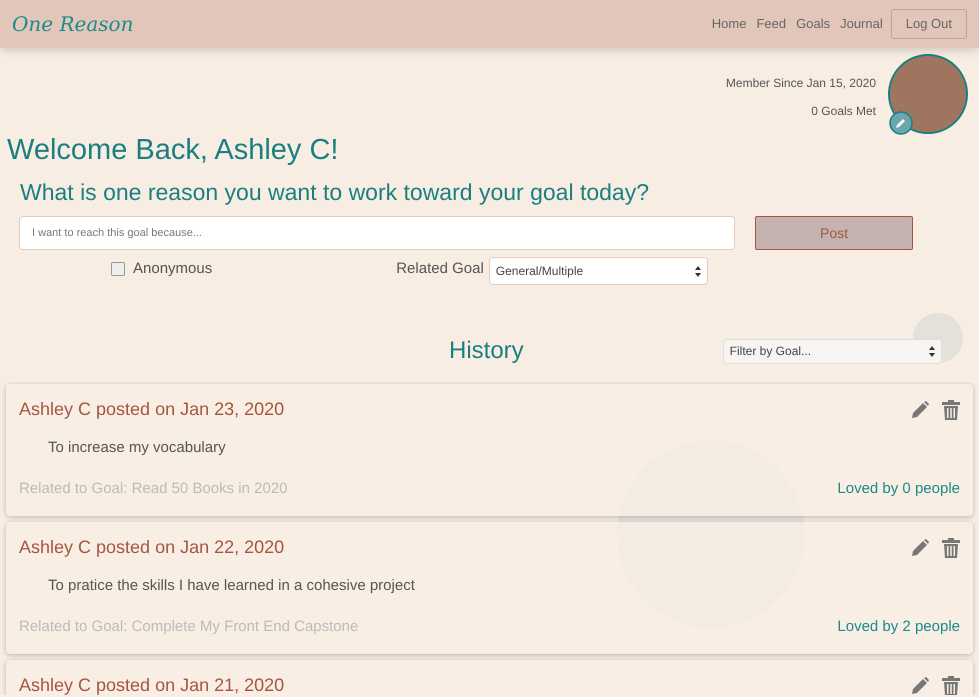 Image resolution: width=979 pixels, height=697 pixels. What do you see at coordinates (898, 488) in the screenshot?
I see `loved-by-text: Loved by 0 people` at bounding box center [898, 488].